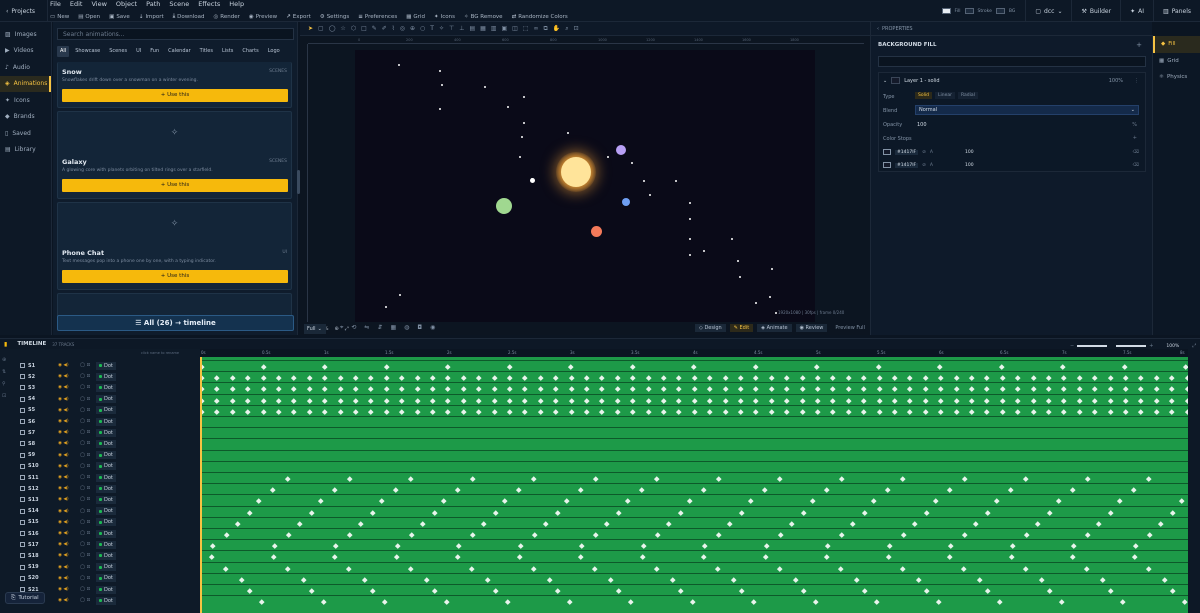 The height and width of the screenshot is (613, 1200). Describe the element at coordinates (384, 28) in the screenshot. I see `pencil-tool-icon: ✐` at that location.